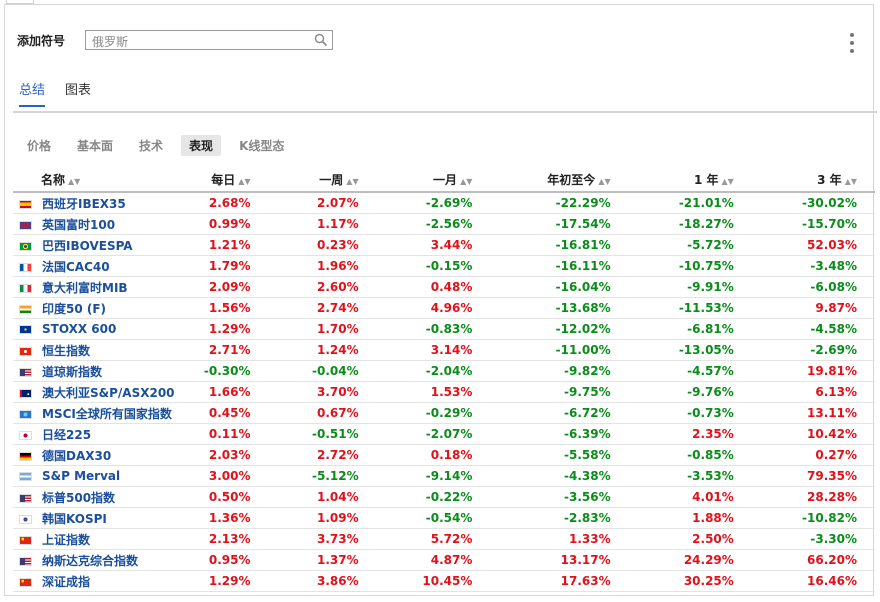 Image resolution: width=880 pixels, height=602 pixels. I want to click on cell-performance-value: 0.27%, so click(813, 455).